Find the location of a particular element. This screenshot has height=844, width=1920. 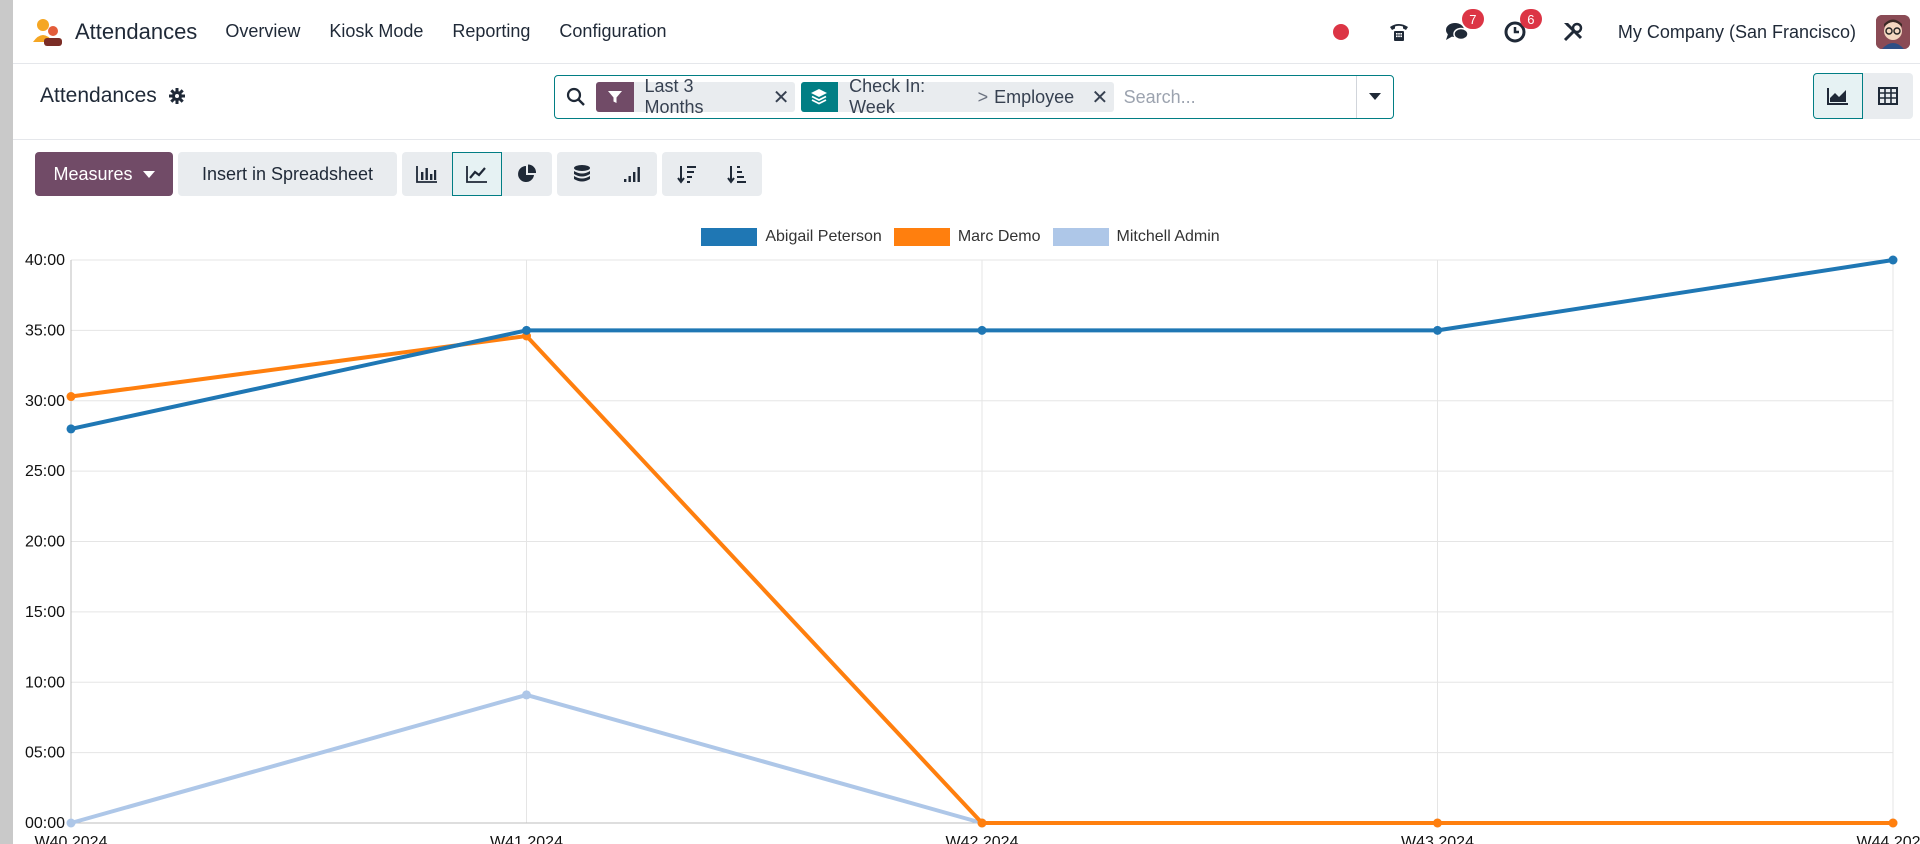

y-tick-label: 10:00 is located at coordinates (45, 682).